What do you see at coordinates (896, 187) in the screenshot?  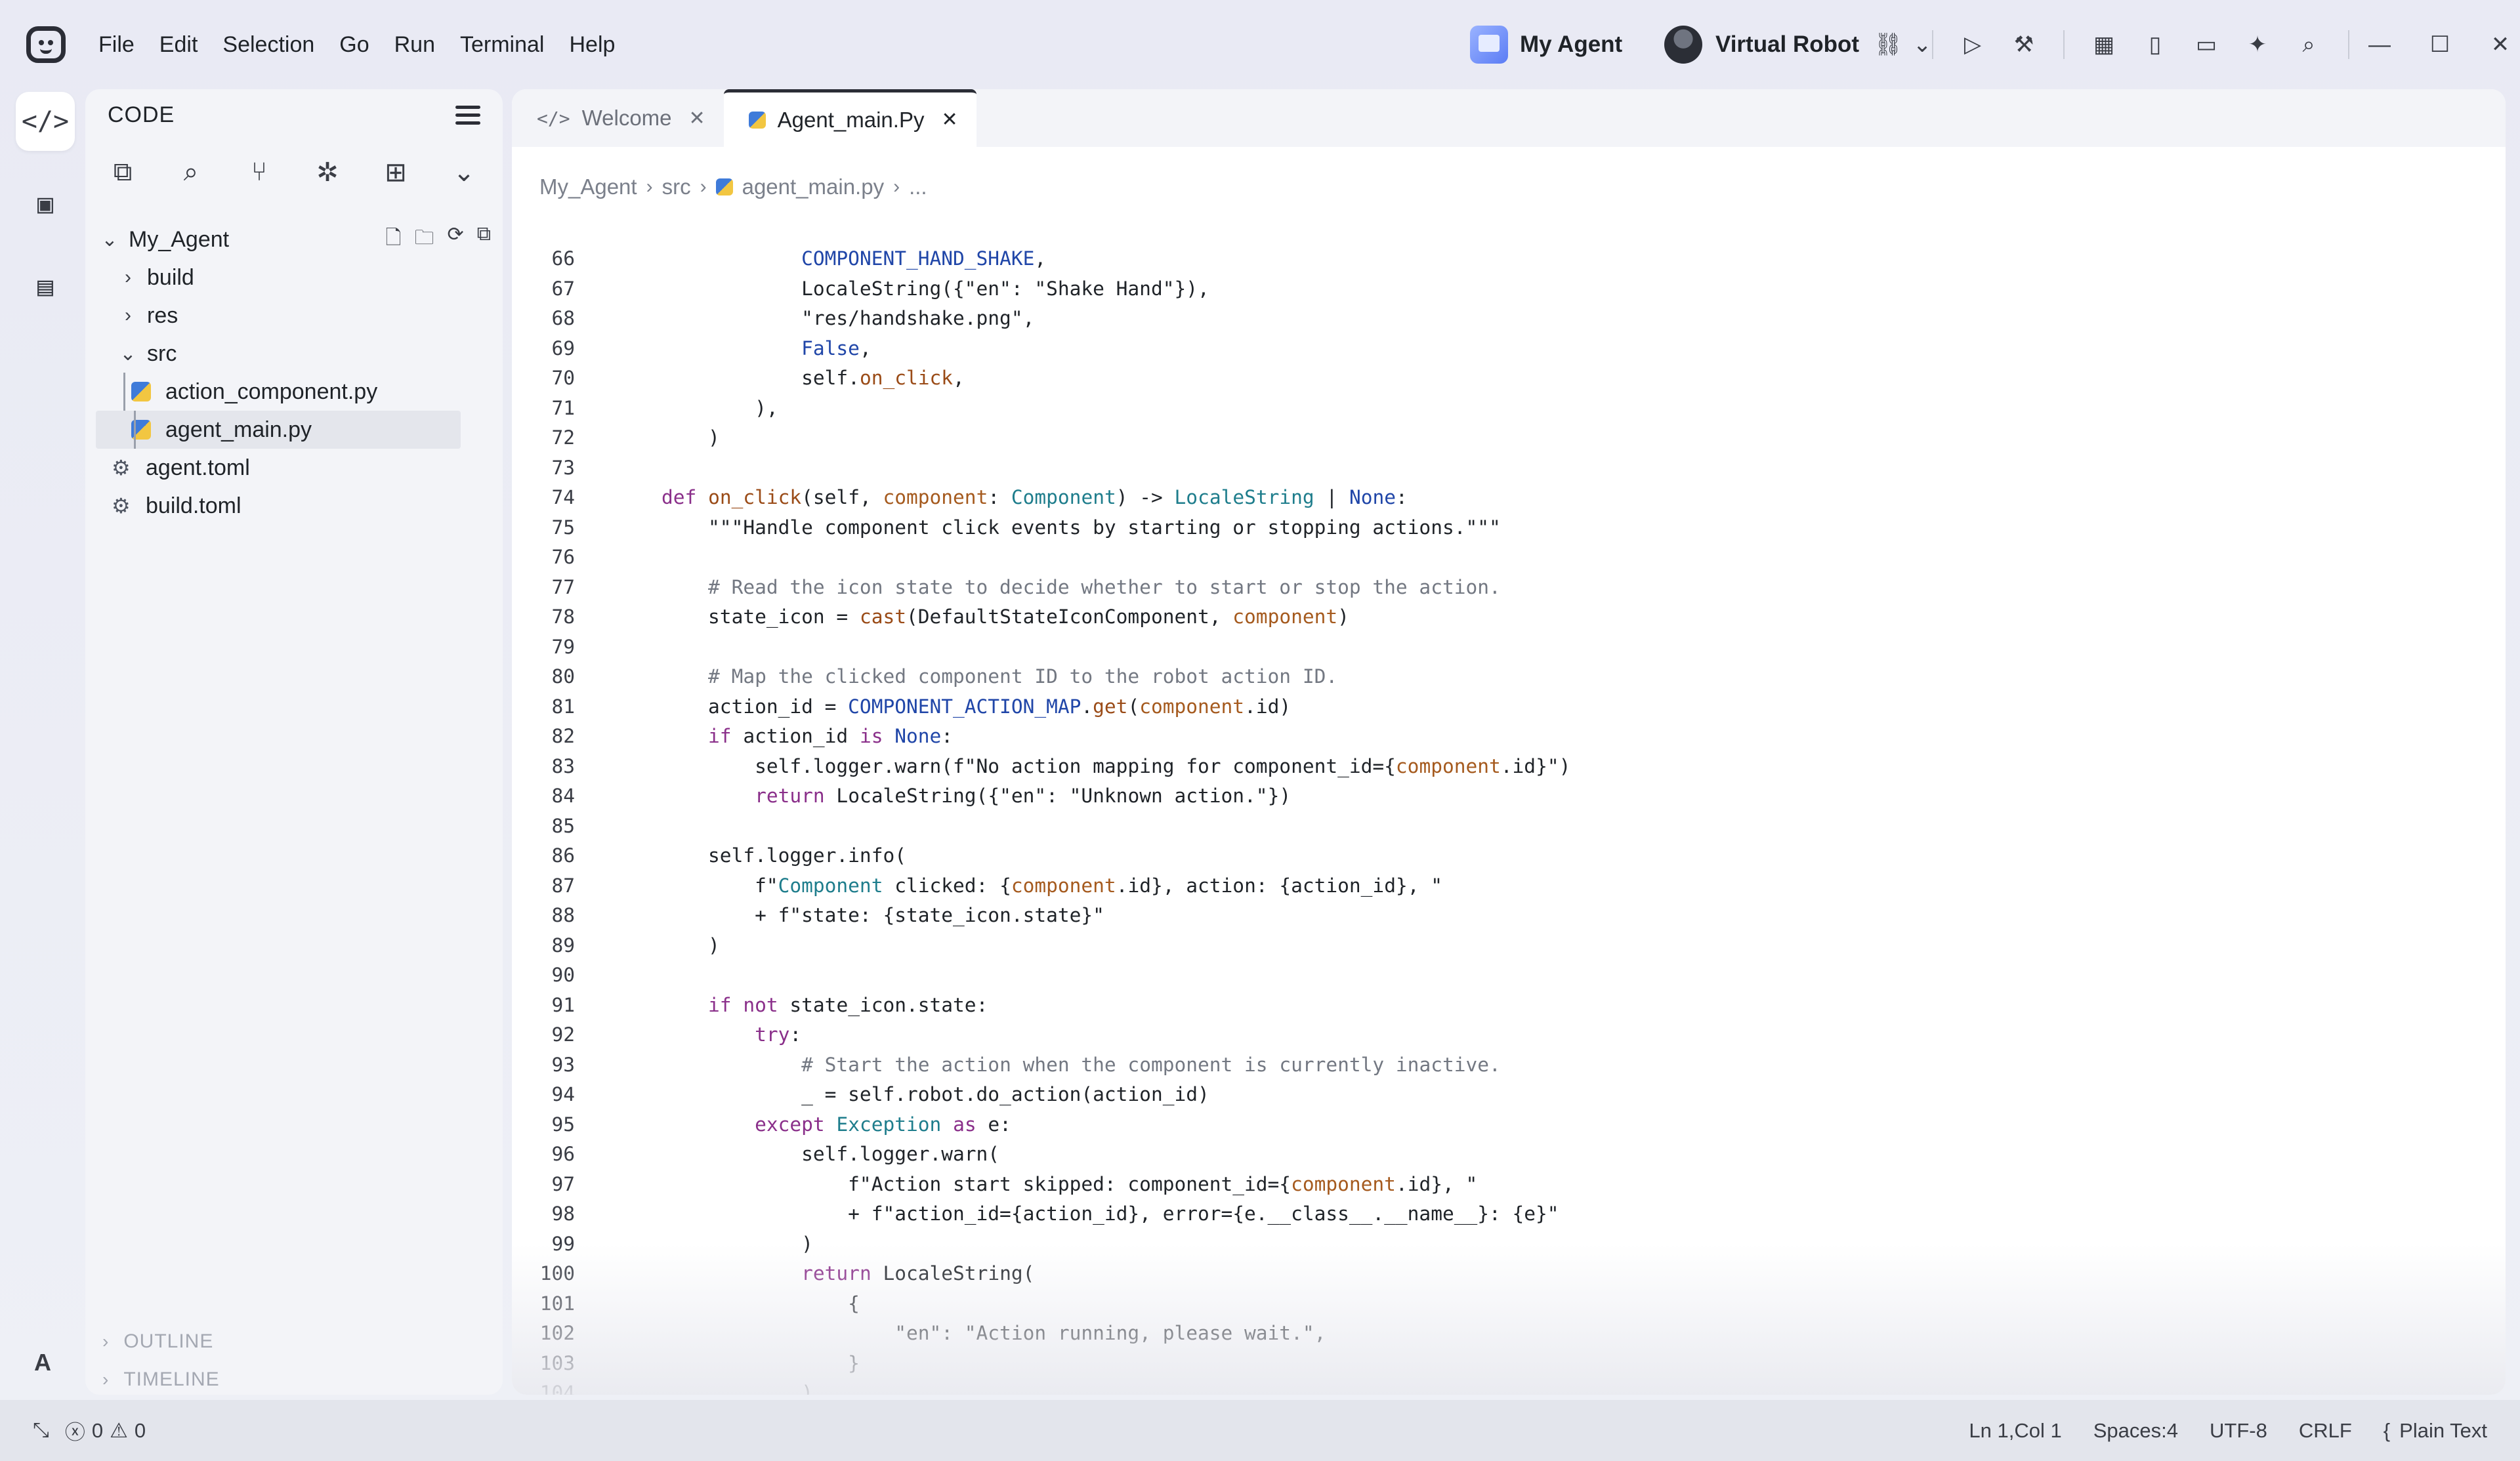 I see `chevron-right-icon: ›` at bounding box center [896, 187].